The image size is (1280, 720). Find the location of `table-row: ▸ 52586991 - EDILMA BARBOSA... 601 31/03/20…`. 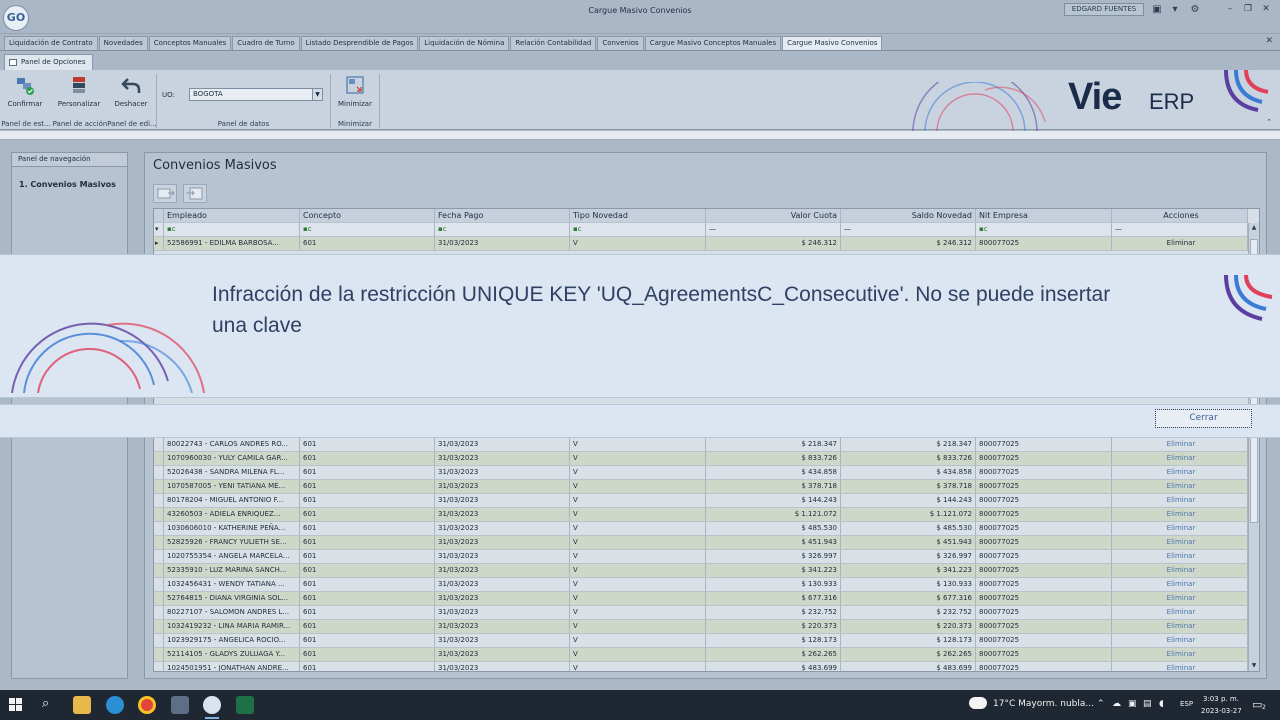

table-row: ▸ 52586991 - EDILMA BARBOSA... 601 31/03/20… is located at coordinates (701, 244).